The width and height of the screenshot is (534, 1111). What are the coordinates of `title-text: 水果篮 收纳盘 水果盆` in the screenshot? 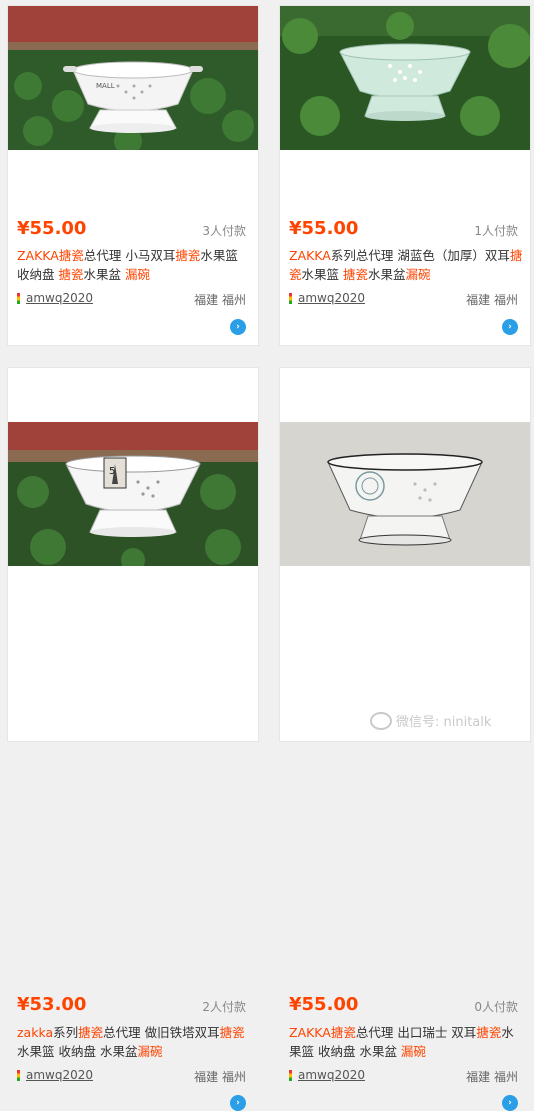 It's located at (77, 1051).